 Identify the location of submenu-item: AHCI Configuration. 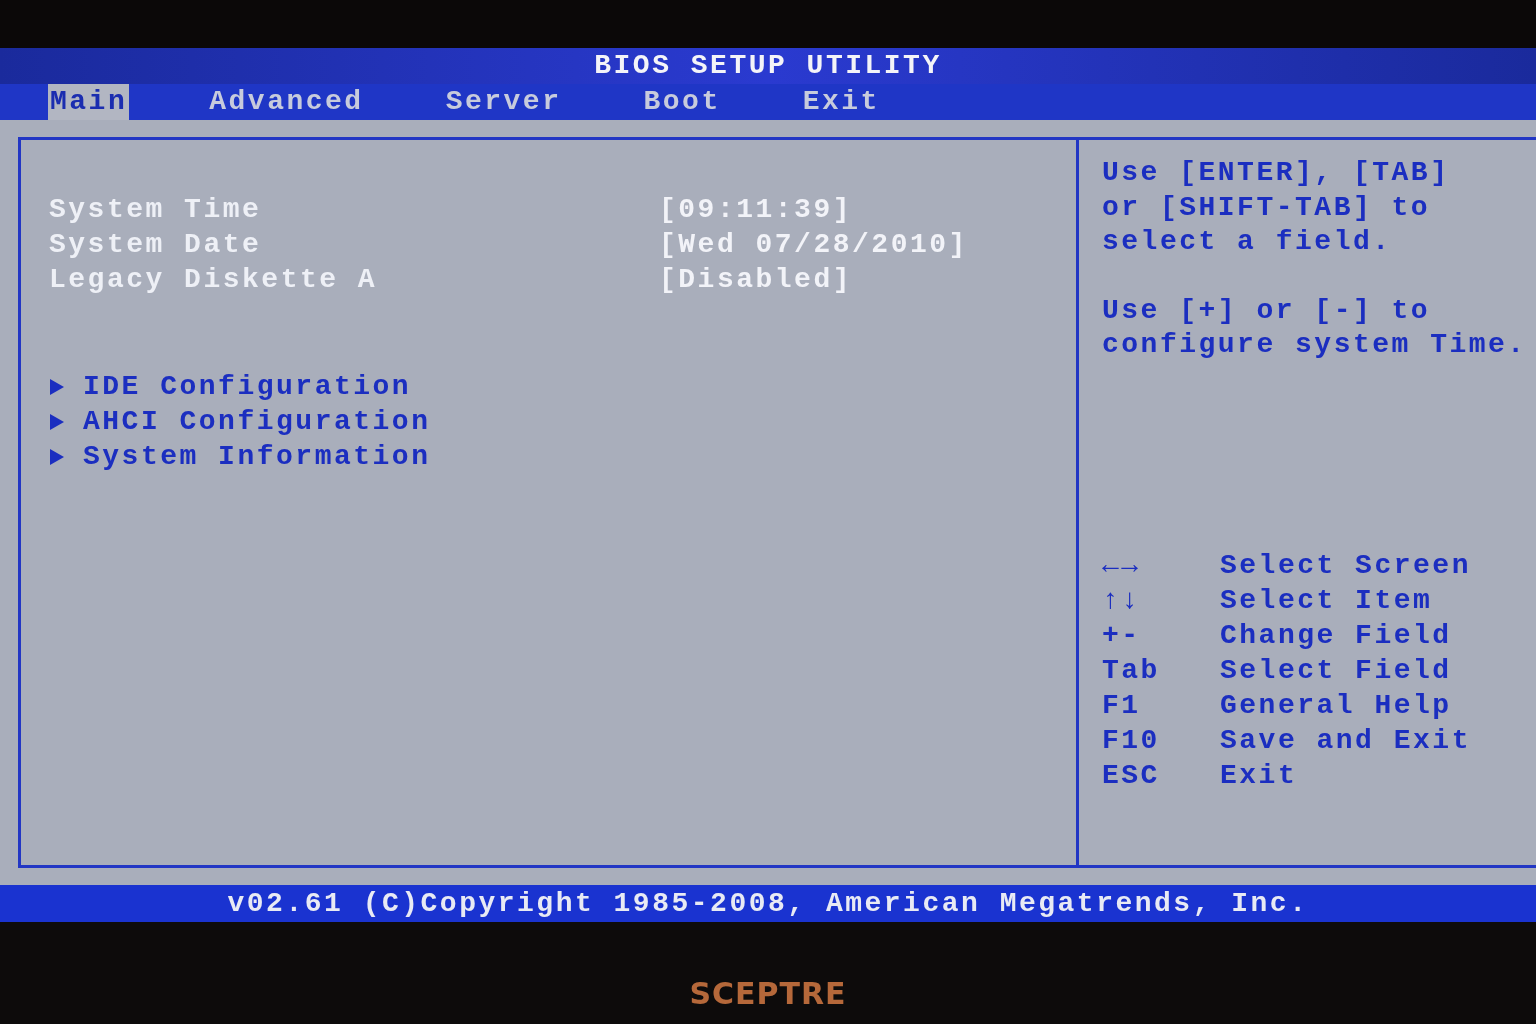
(257, 421).